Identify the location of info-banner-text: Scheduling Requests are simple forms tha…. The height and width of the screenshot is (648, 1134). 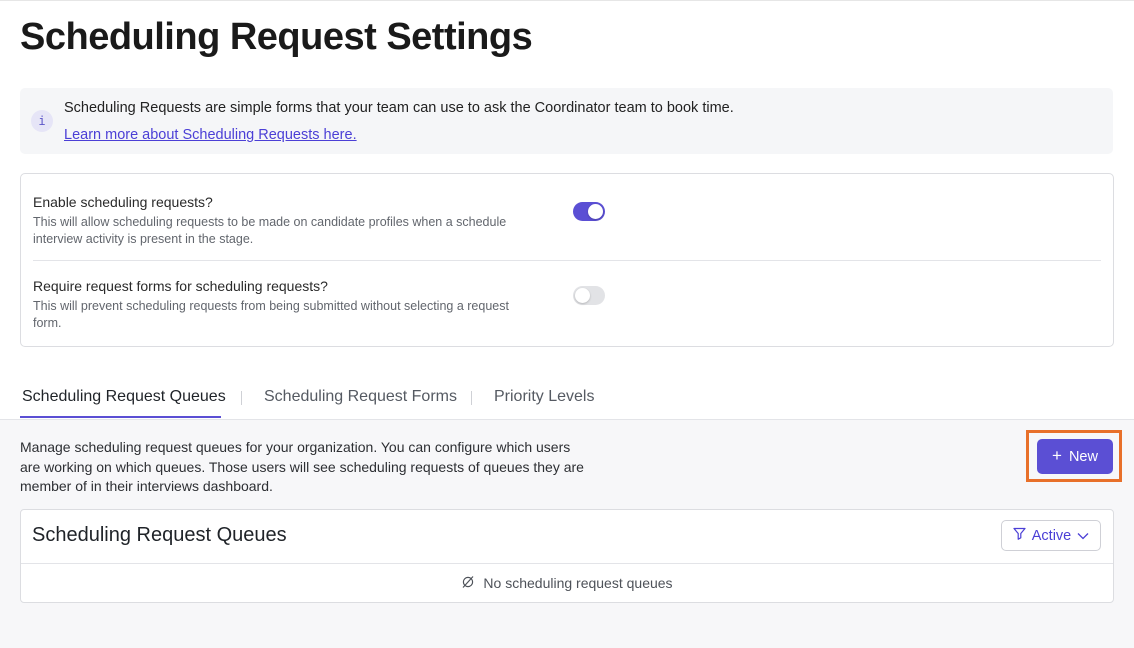
(399, 108).